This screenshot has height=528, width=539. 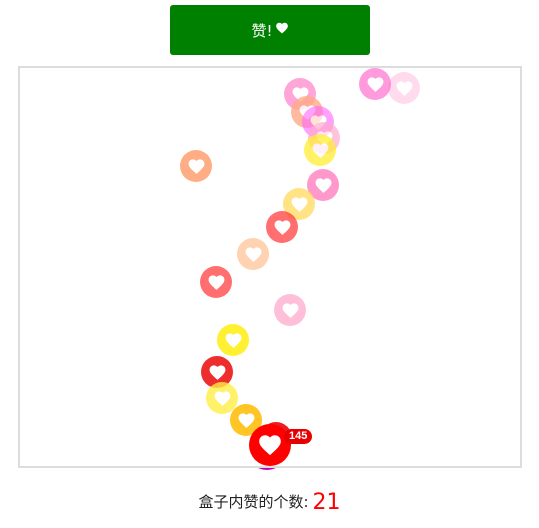 I want to click on like-source-bubble, so click(x=269, y=447).